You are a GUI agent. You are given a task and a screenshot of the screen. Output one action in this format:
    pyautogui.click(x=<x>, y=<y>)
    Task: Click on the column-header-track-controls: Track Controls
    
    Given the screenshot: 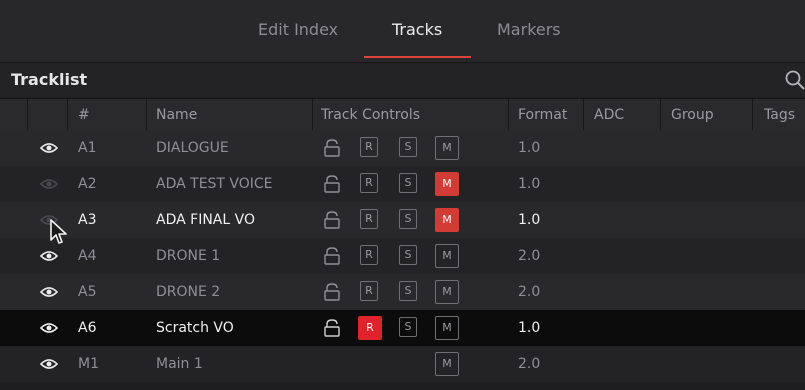 What is the action you would take?
    pyautogui.click(x=370, y=115)
    